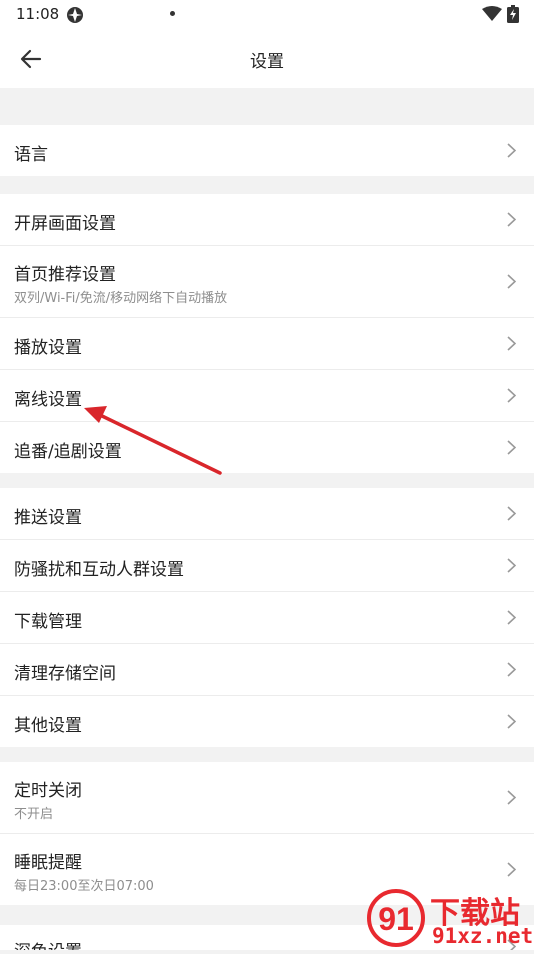 Image resolution: width=534 pixels, height=954 pixels. What do you see at coordinates (267, 282) in the screenshot?
I see `settings-row-home-recommend: 首页推荐设置 双列/Wi-Fi/免流/移动网络下自动播放` at bounding box center [267, 282].